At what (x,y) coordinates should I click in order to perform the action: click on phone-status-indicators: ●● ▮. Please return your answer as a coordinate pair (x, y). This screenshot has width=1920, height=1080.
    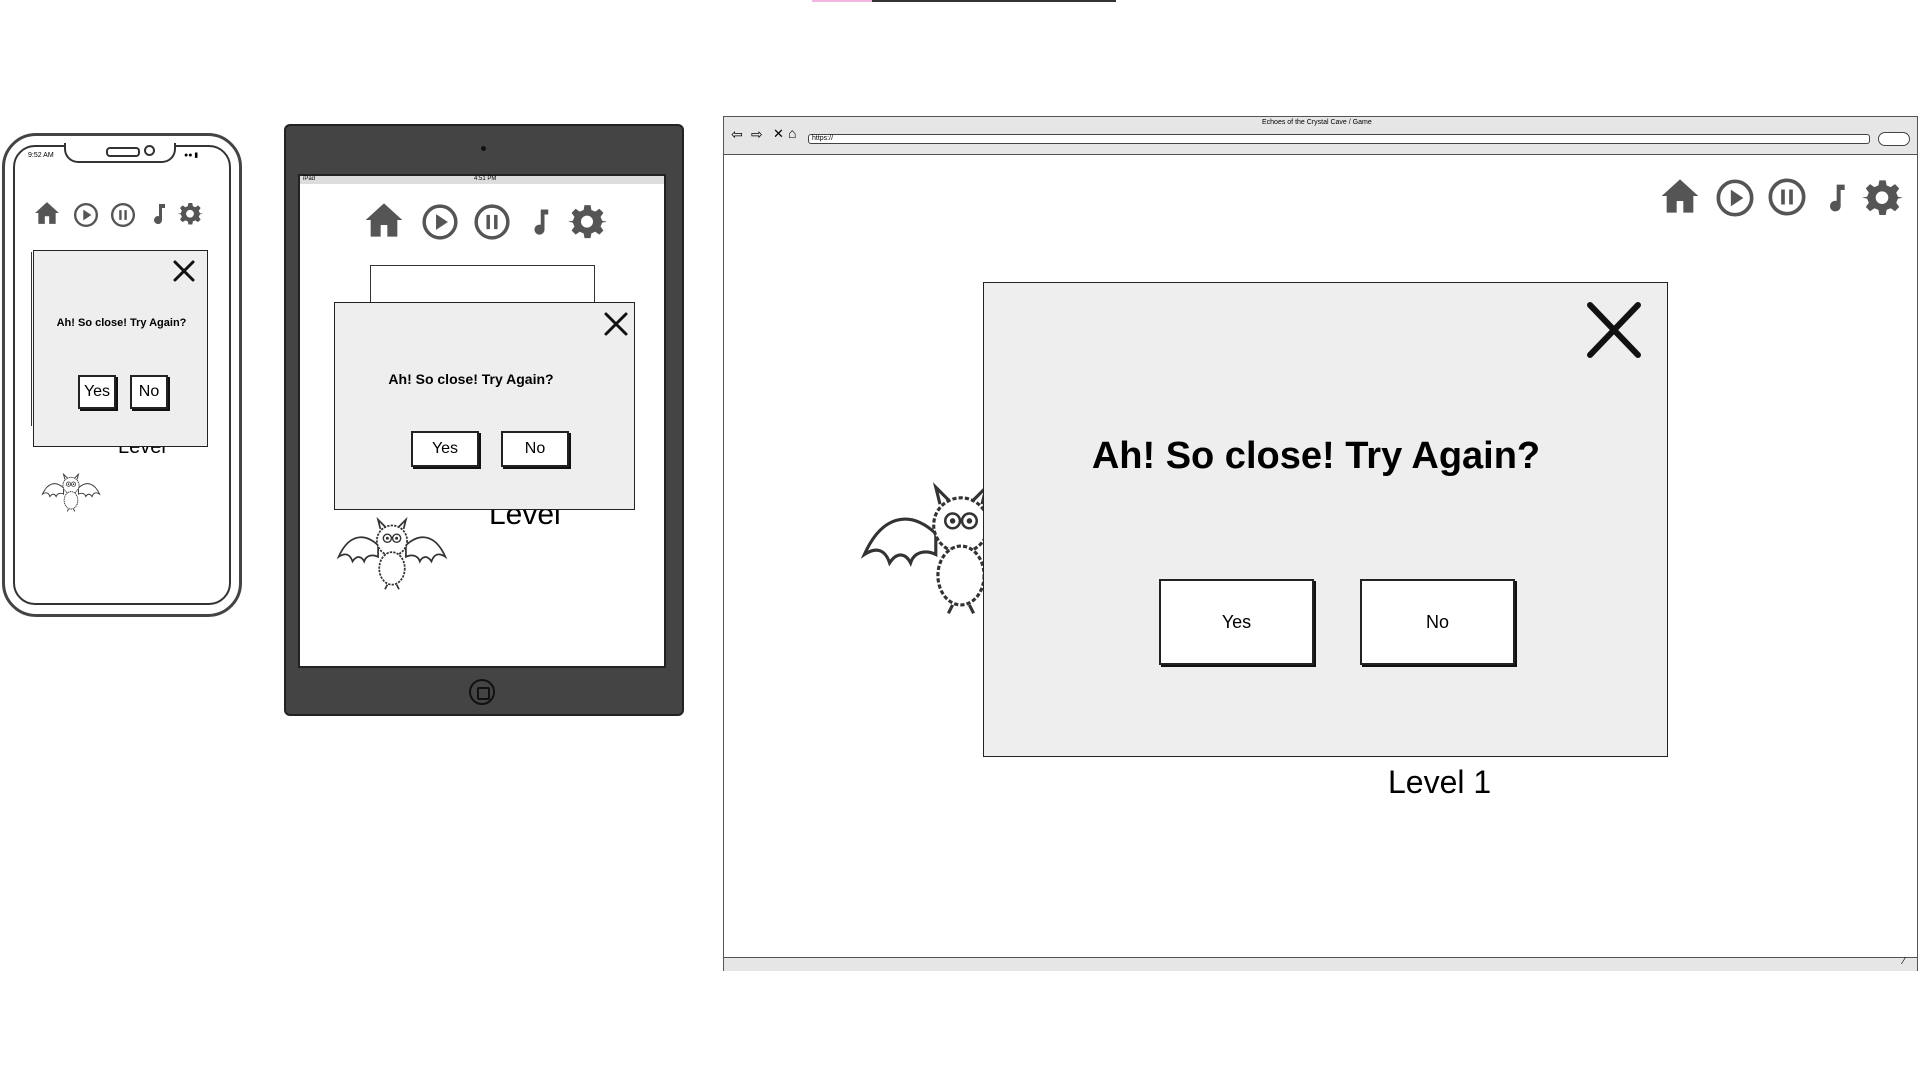
    Looking at the image, I should click on (191, 155).